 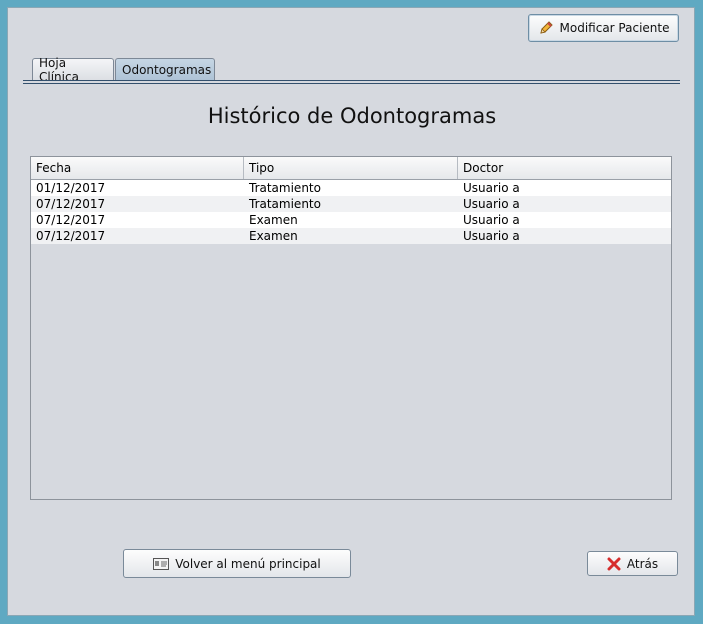 I want to click on tab-odontogramas: Odontogramas, so click(x=165, y=69).